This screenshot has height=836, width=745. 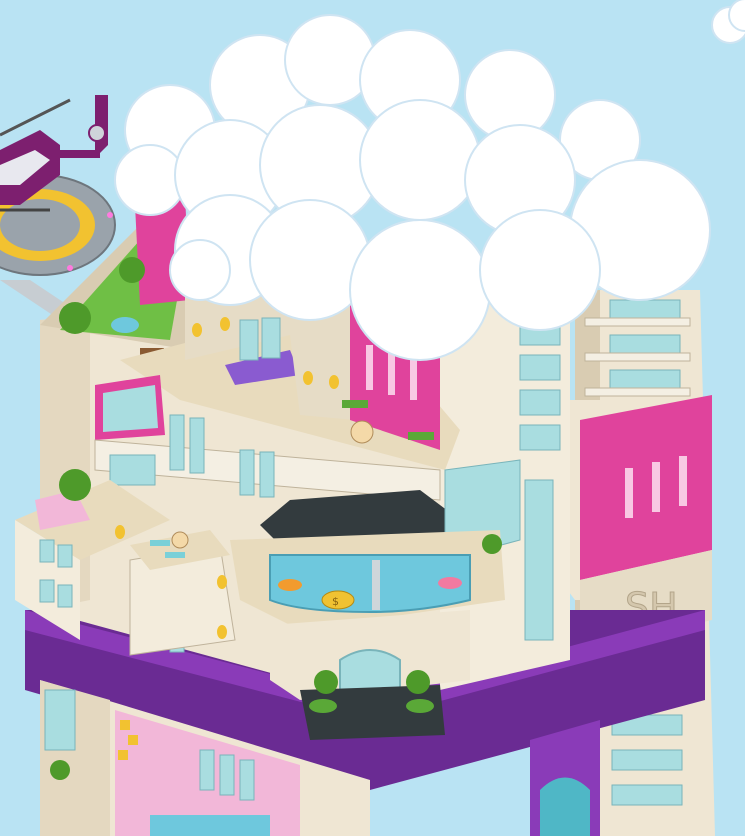 What do you see at coordinates (335, 601) in the screenshot?
I see `coin-symbol: $` at bounding box center [335, 601].